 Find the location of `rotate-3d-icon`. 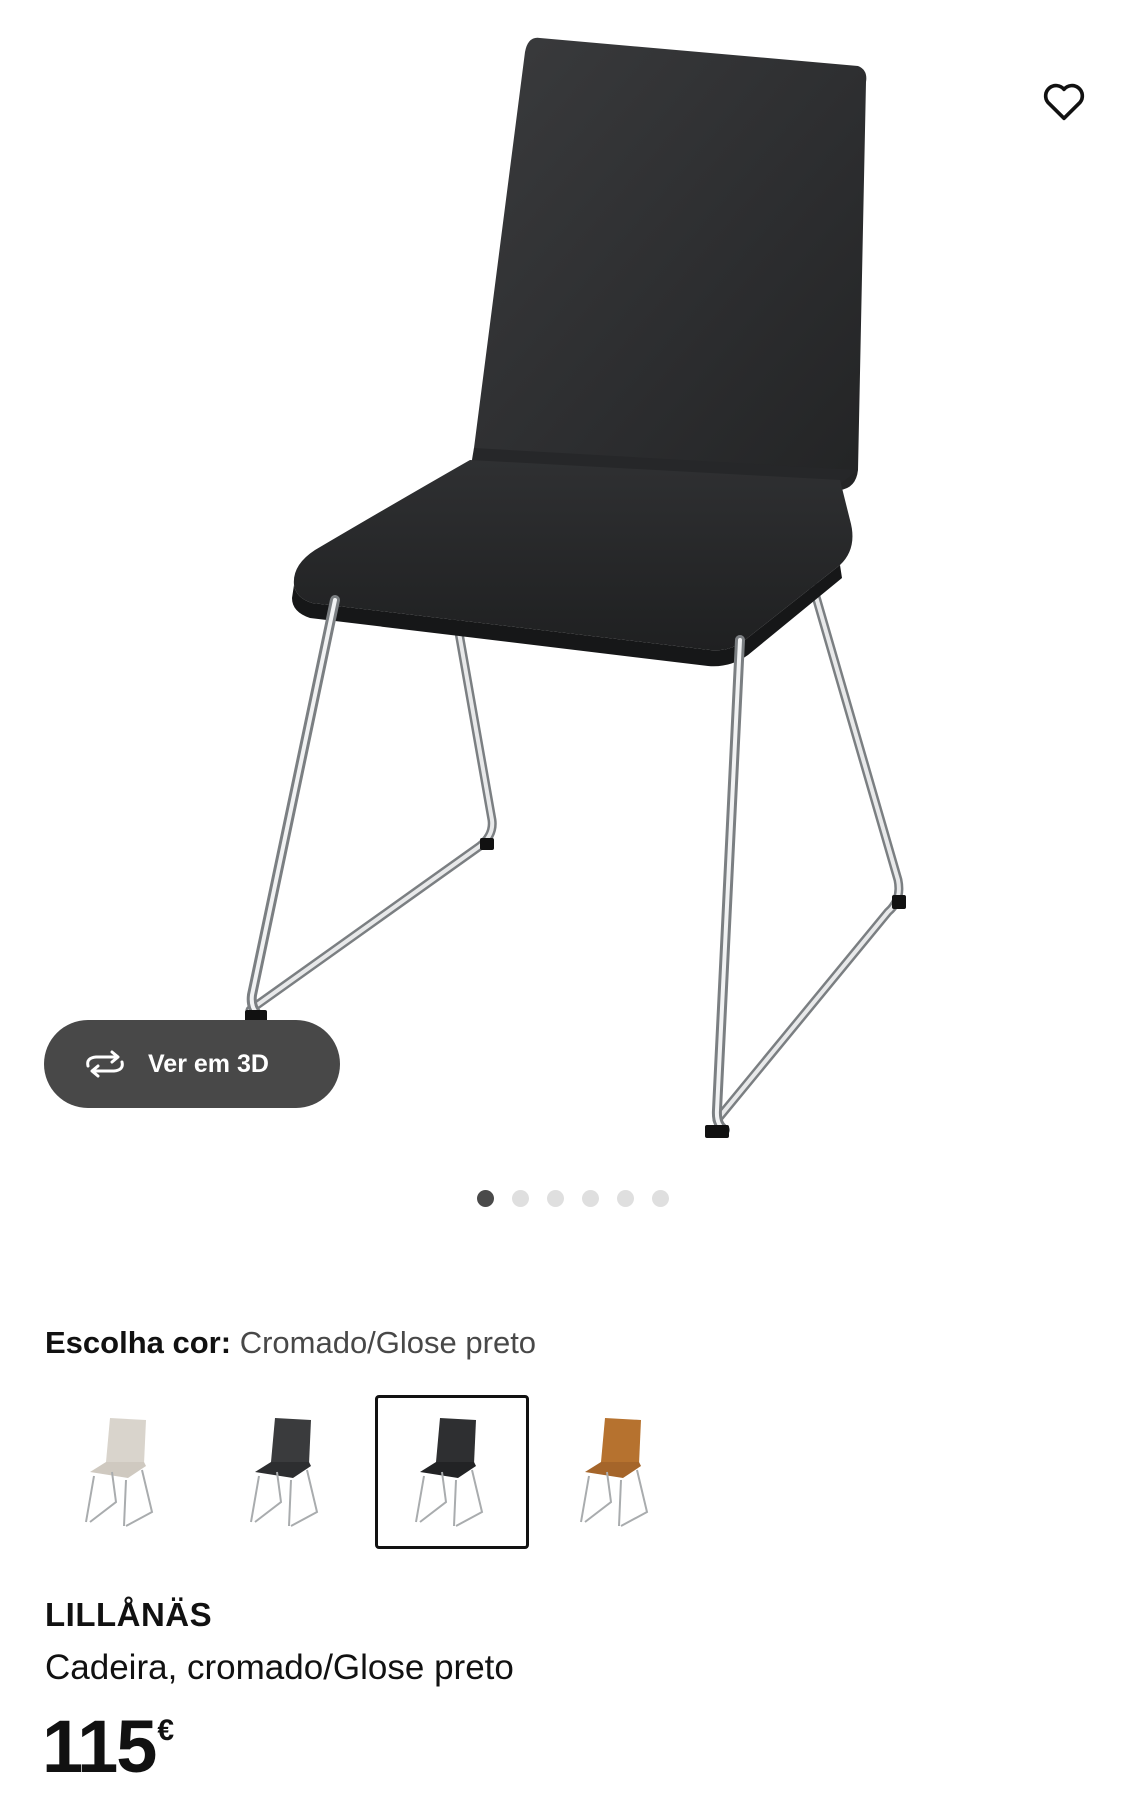

rotate-3d-icon is located at coordinates (106, 1064).